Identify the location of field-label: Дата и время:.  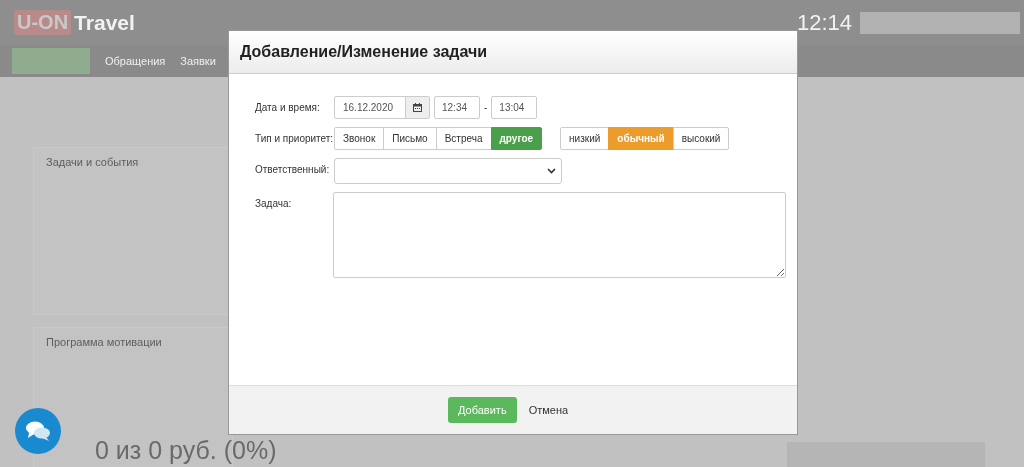
(288, 107).